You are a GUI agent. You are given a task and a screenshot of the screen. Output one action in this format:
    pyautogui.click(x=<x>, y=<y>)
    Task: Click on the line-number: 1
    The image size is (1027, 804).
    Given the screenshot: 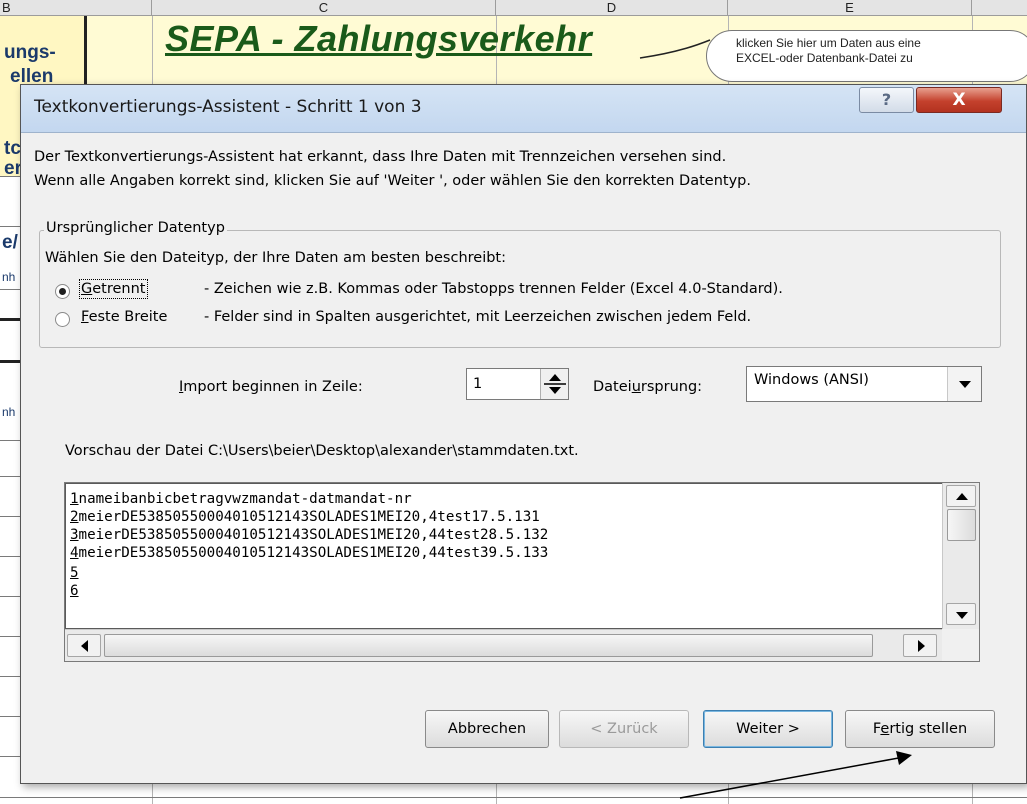 What is the action you would take?
    pyautogui.click(x=74, y=499)
    